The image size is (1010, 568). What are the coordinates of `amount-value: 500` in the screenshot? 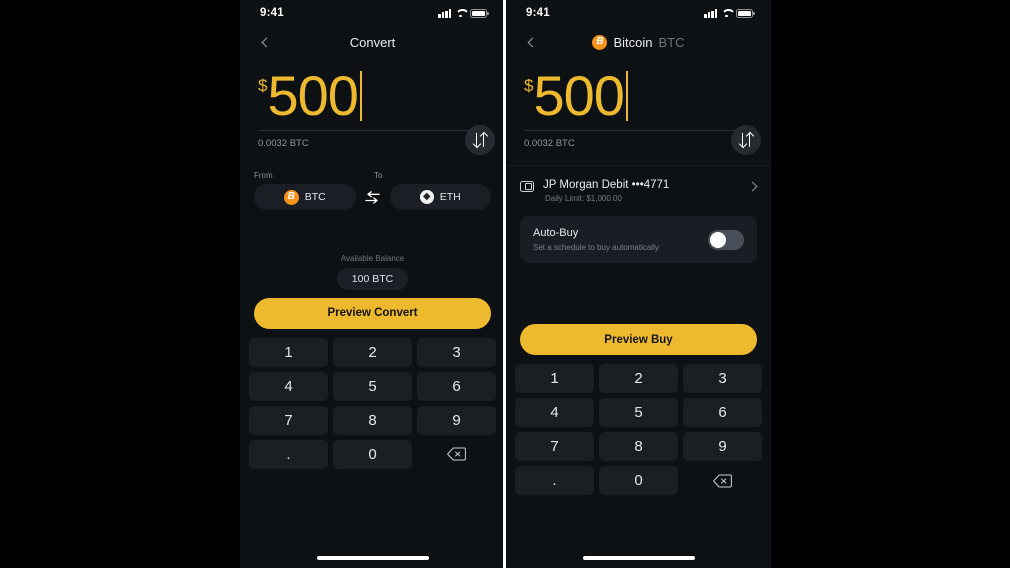 It's located at (312, 95).